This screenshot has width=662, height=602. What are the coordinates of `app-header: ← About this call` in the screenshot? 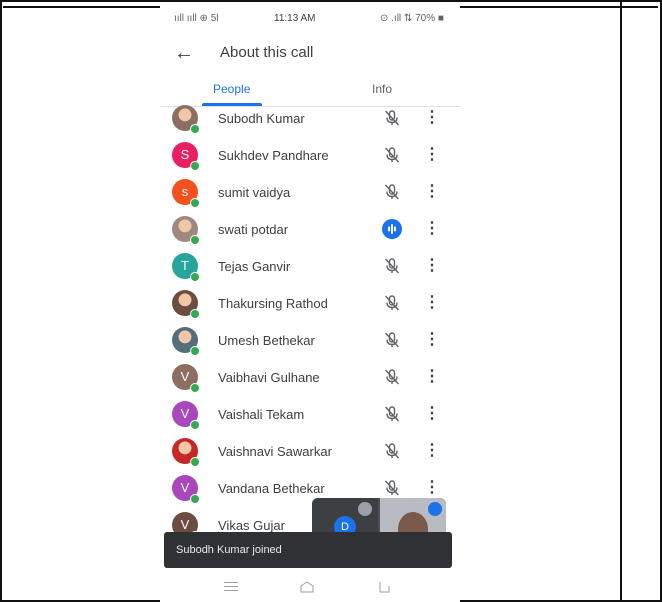 It's located at (310, 53).